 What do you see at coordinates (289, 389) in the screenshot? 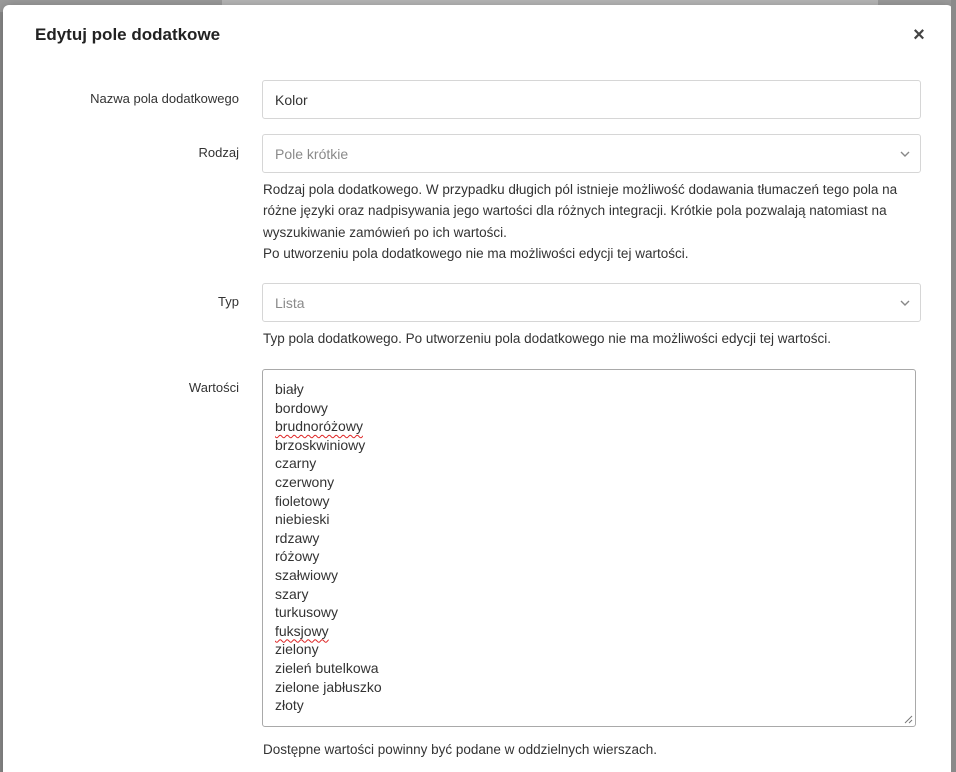
I see `values-line: biały` at bounding box center [289, 389].